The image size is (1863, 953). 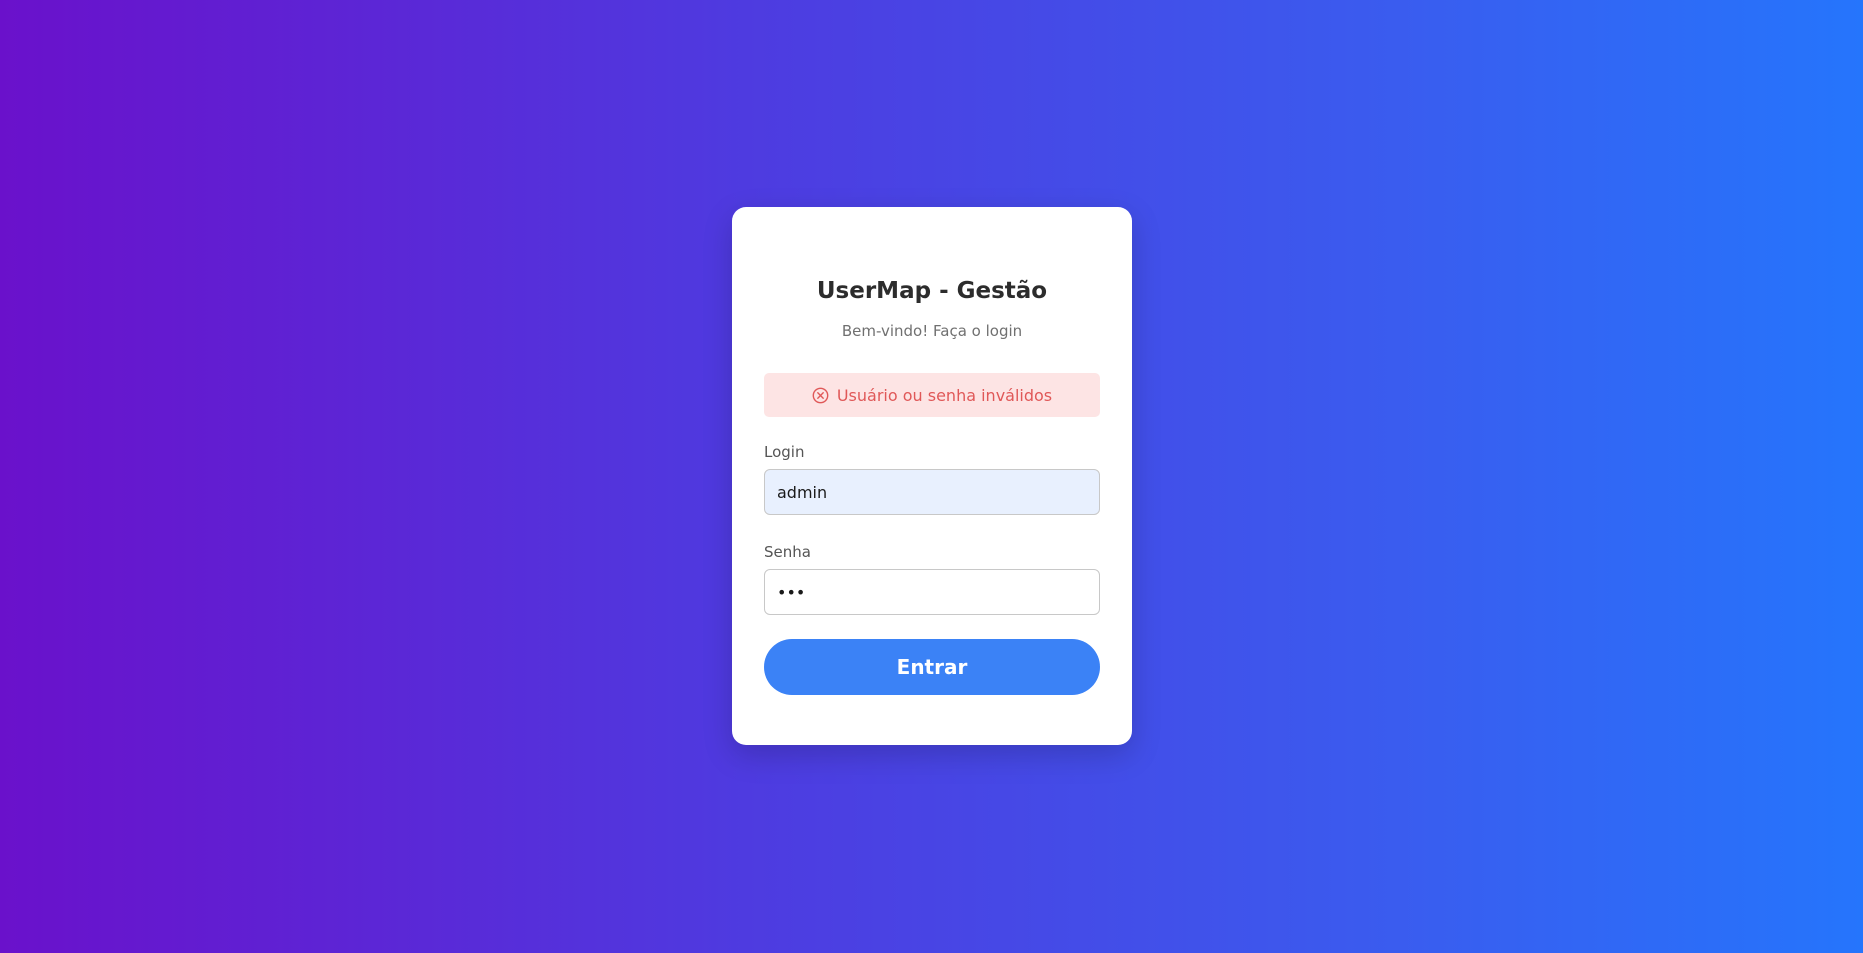 I want to click on error-message: Usuário ou senha inválidos, so click(x=944, y=395).